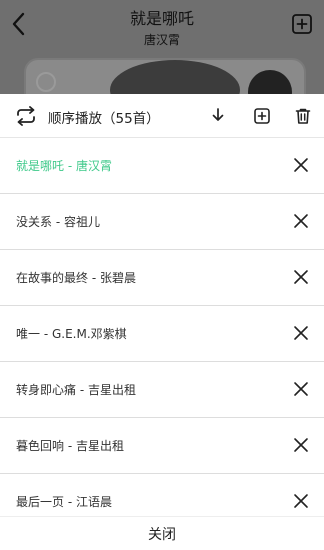  Describe the element at coordinates (162, 495) in the screenshot. I see `queue-item: 最后一页 - 江语晨` at that location.